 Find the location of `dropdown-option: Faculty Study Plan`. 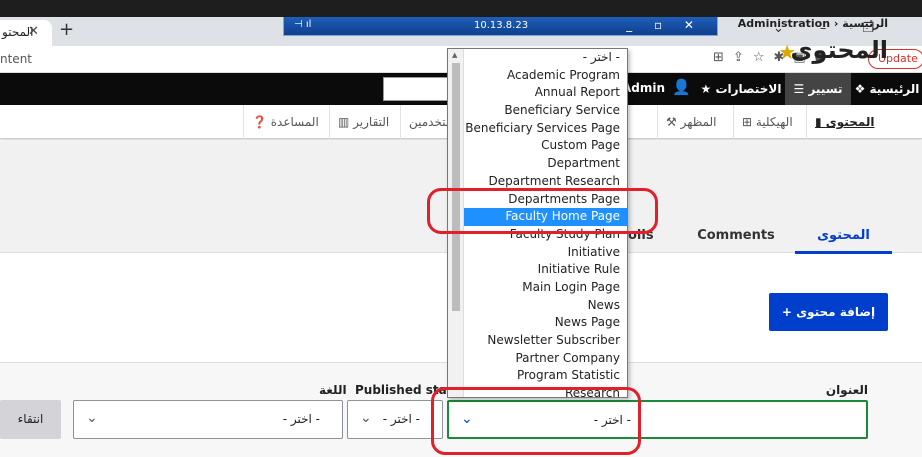

dropdown-option: Faculty Study Plan is located at coordinates (545, 235).